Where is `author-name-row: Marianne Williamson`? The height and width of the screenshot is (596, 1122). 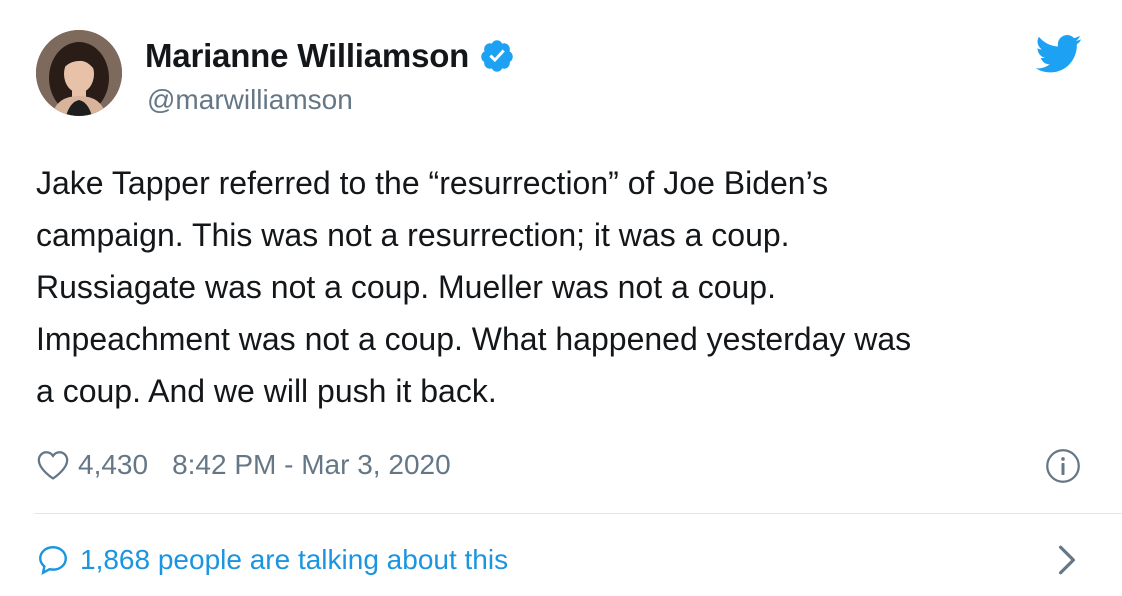
author-name-row: Marianne Williamson is located at coordinates (330, 56).